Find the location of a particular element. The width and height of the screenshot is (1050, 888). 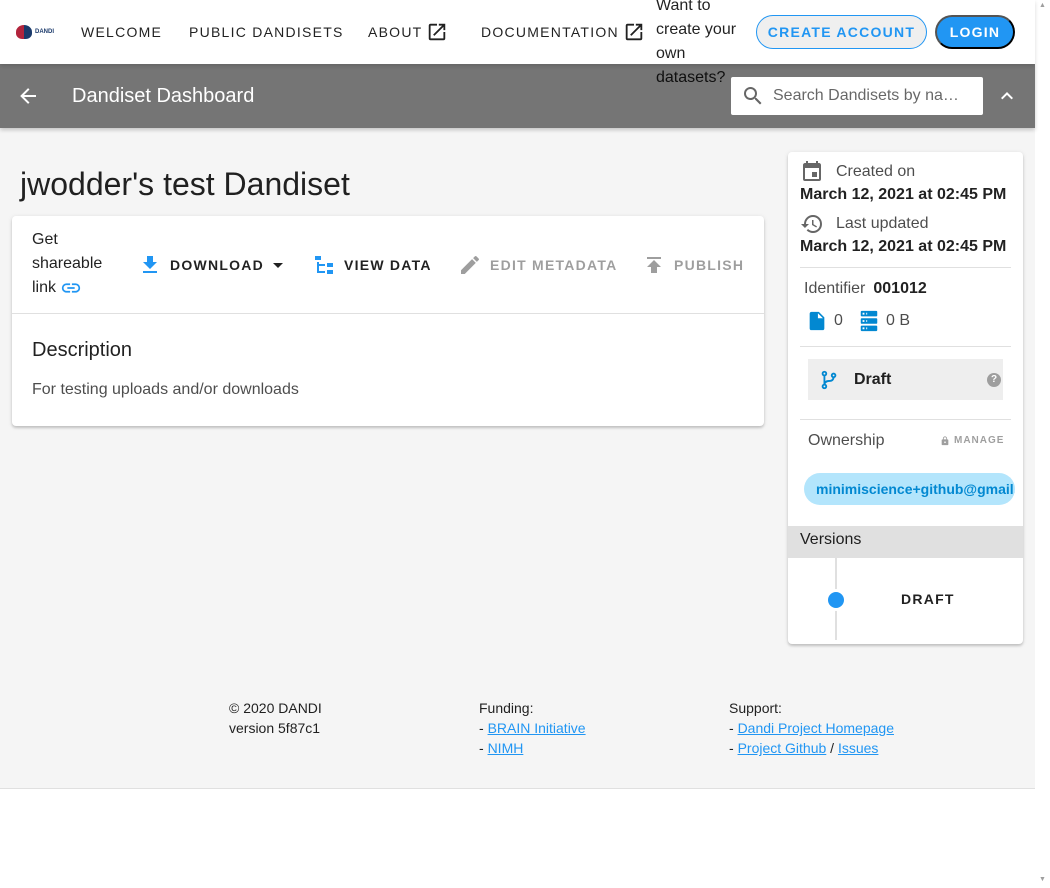

file-icon is located at coordinates (817, 321).